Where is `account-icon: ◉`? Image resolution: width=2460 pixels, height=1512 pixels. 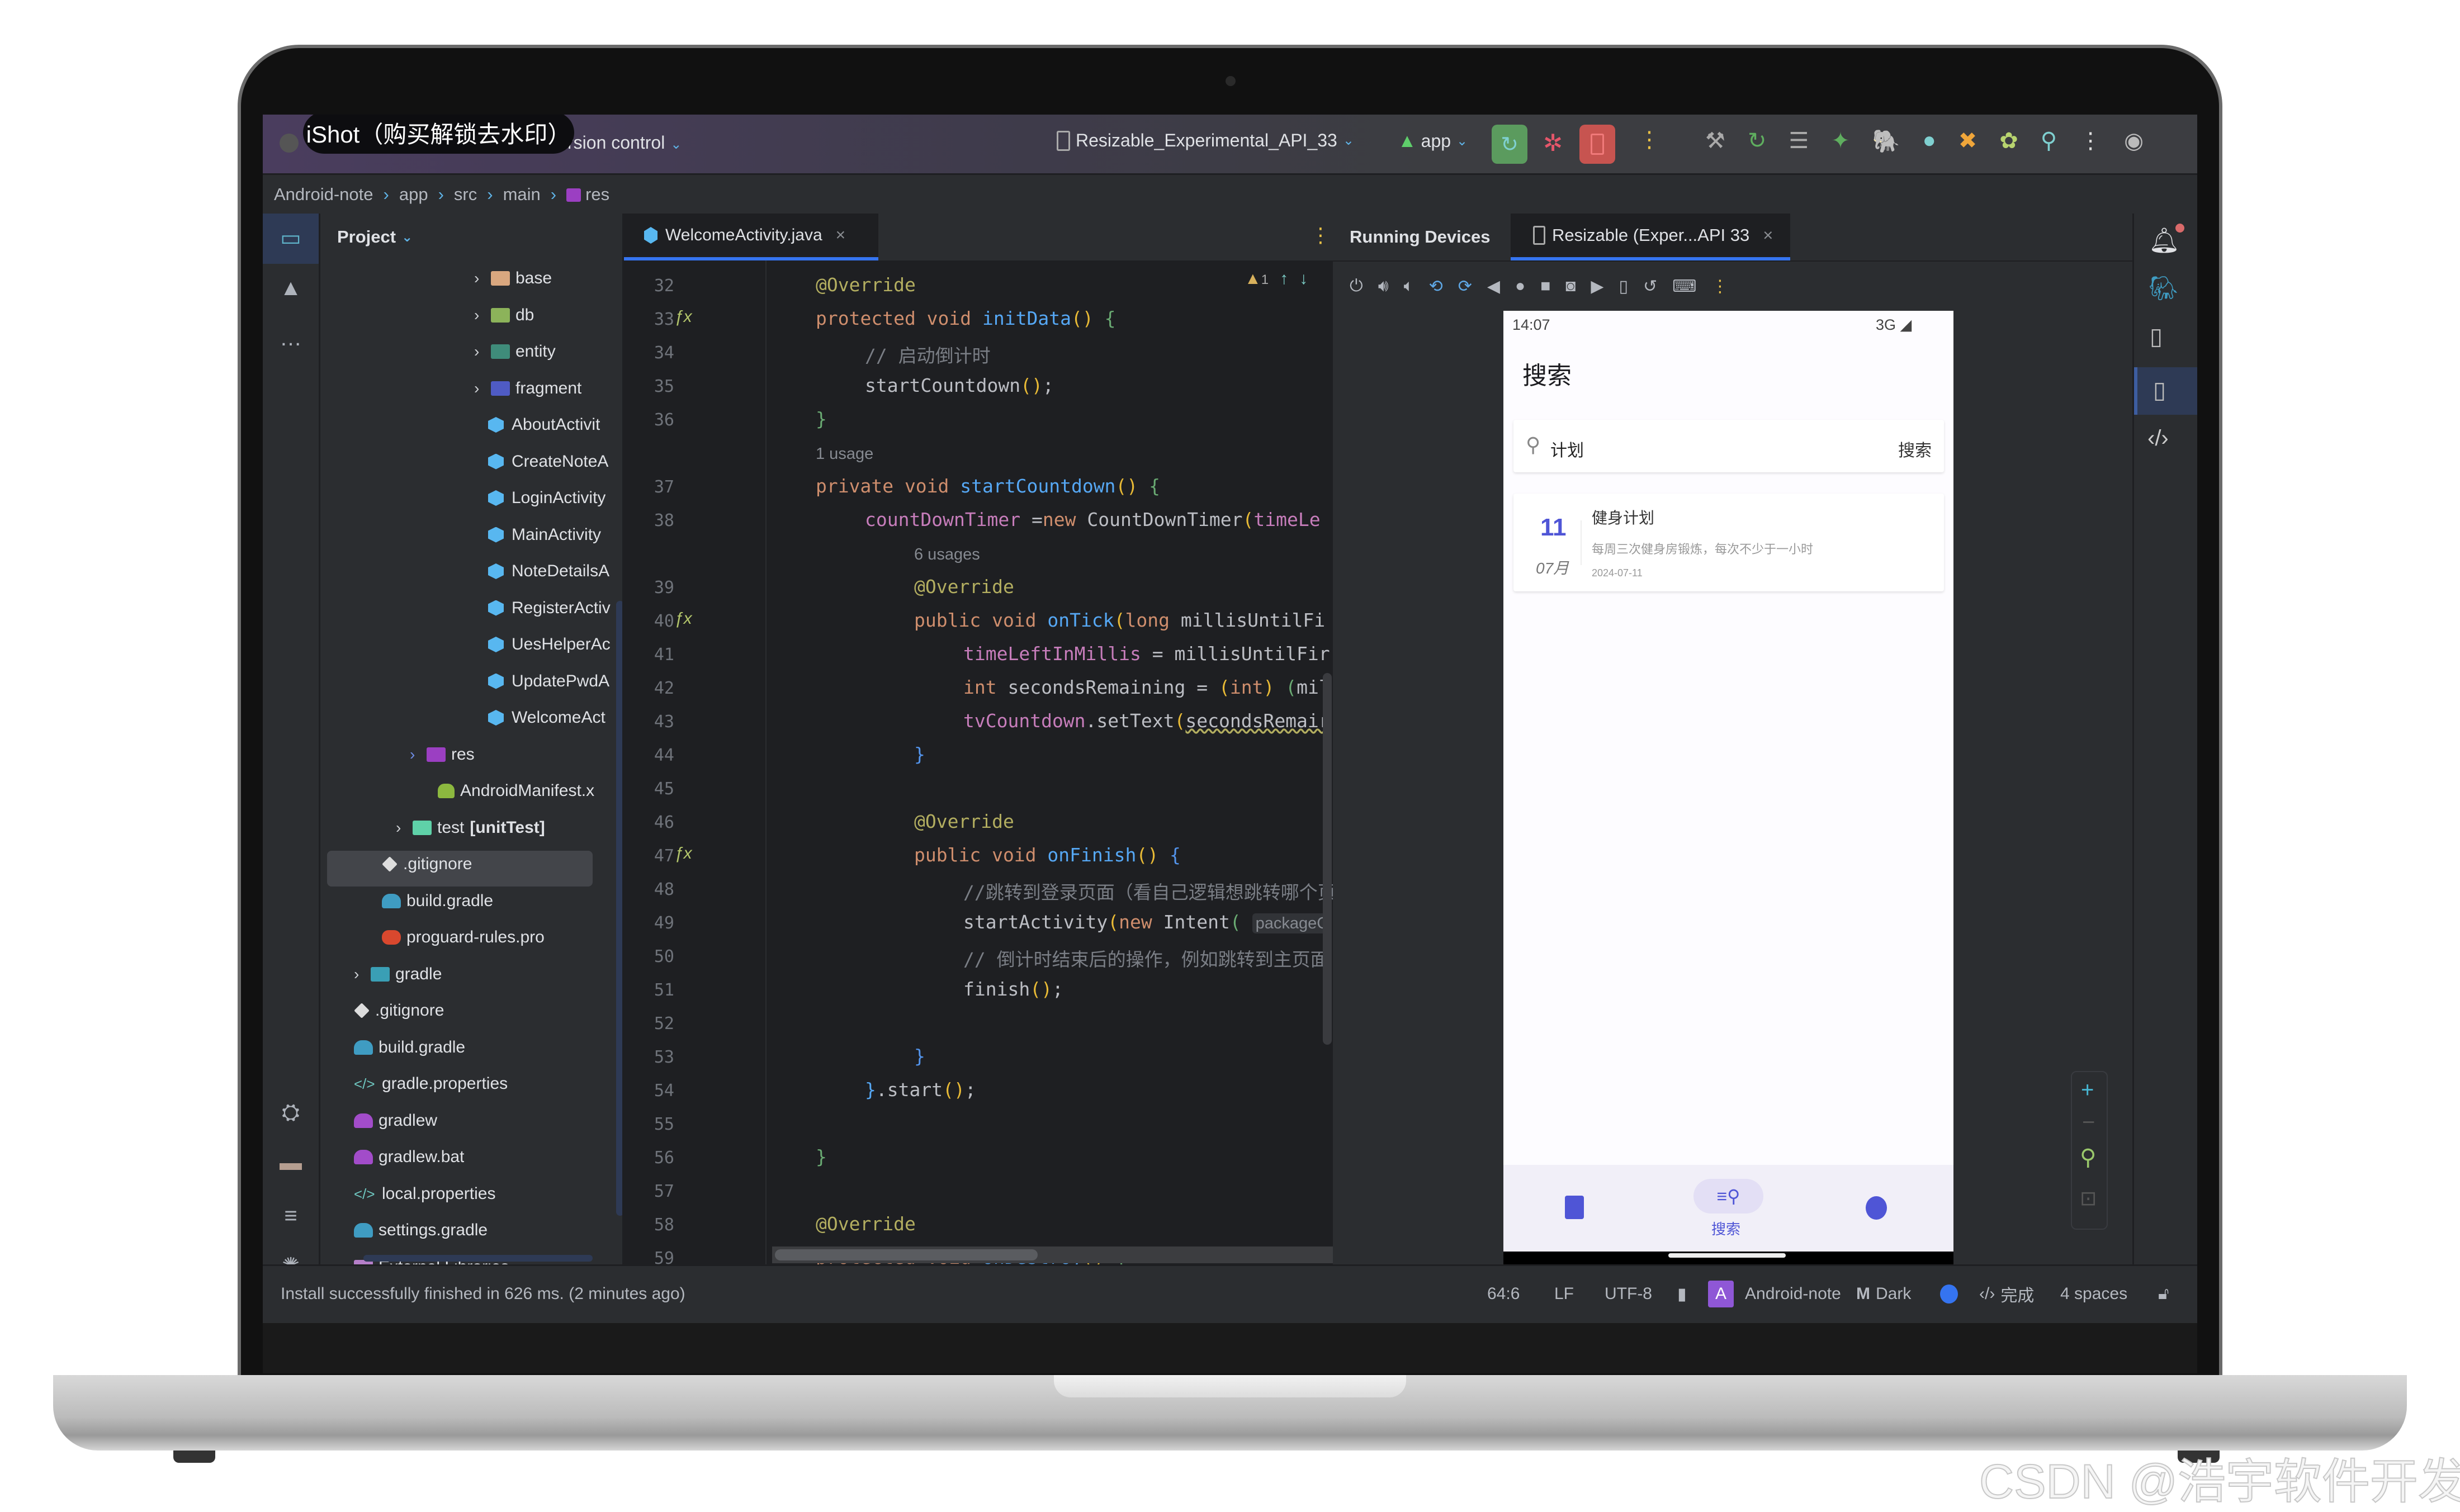
account-icon: ◉ is located at coordinates (2134, 141).